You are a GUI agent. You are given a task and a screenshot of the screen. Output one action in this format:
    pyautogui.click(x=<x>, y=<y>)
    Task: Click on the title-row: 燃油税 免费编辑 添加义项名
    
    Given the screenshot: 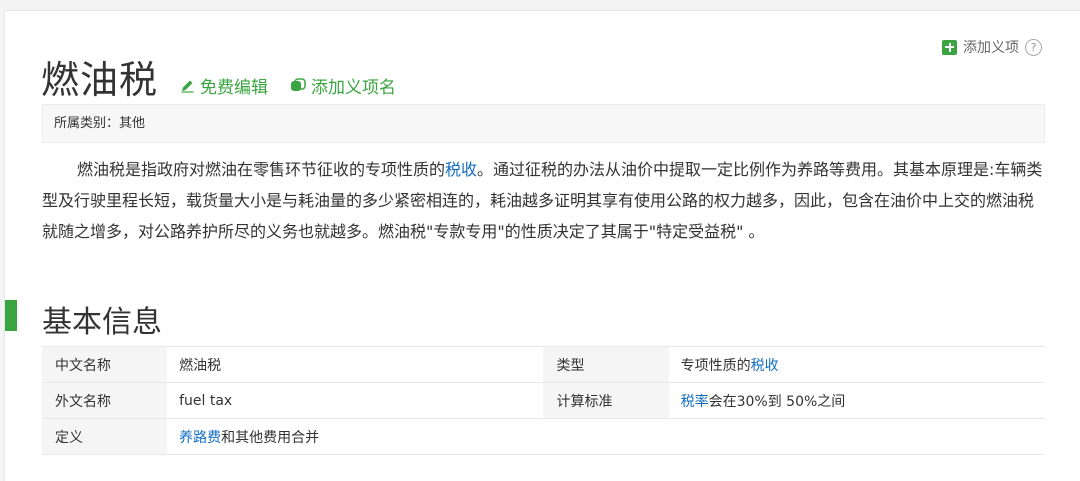 What is the action you would take?
    pyautogui.click(x=218, y=76)
    